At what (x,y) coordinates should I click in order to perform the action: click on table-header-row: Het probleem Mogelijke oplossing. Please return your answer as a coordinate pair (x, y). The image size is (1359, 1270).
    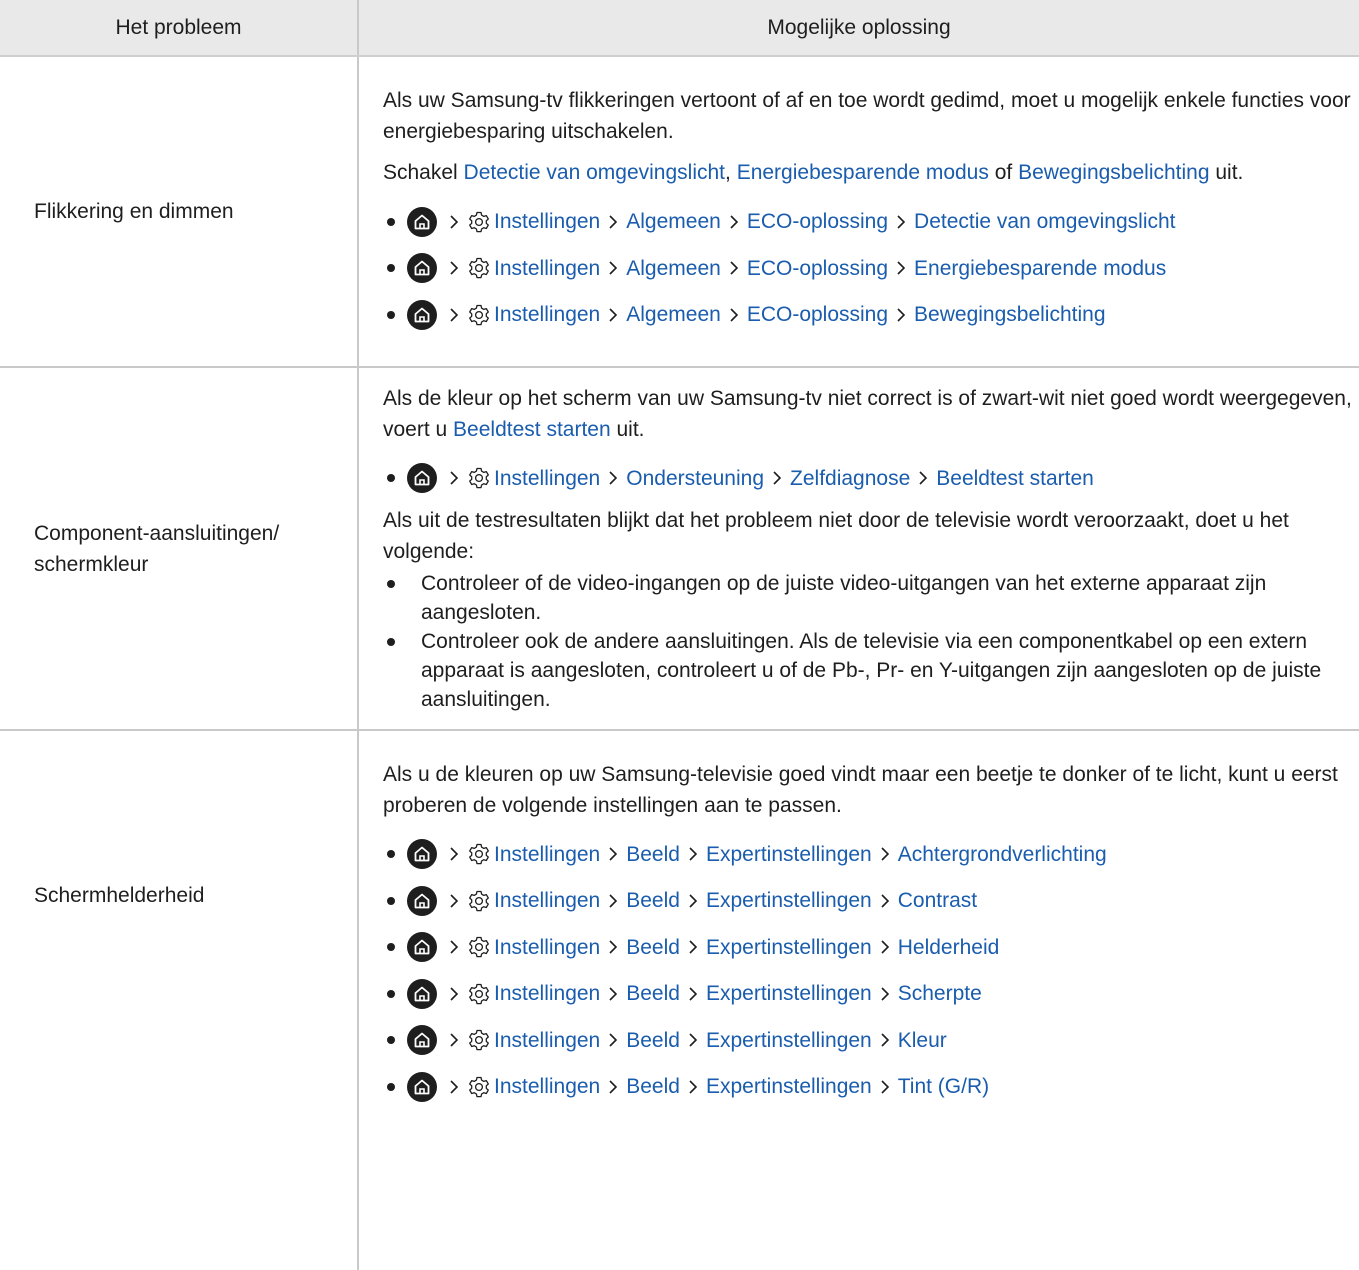
    Looking at the image, I should click on (679, 28).